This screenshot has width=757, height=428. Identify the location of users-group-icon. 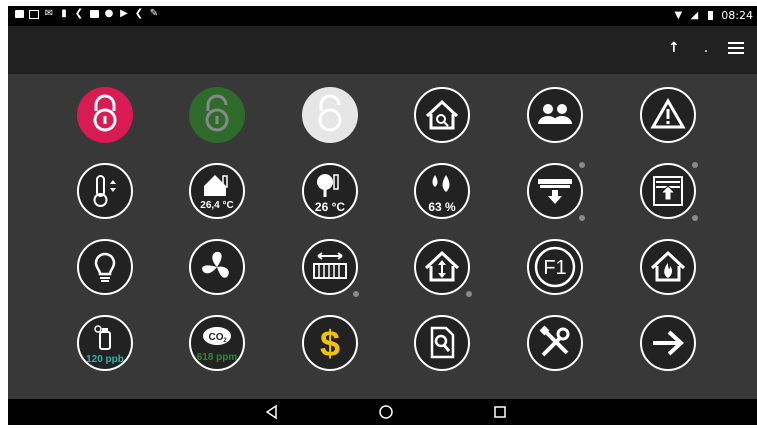
(555, 115).